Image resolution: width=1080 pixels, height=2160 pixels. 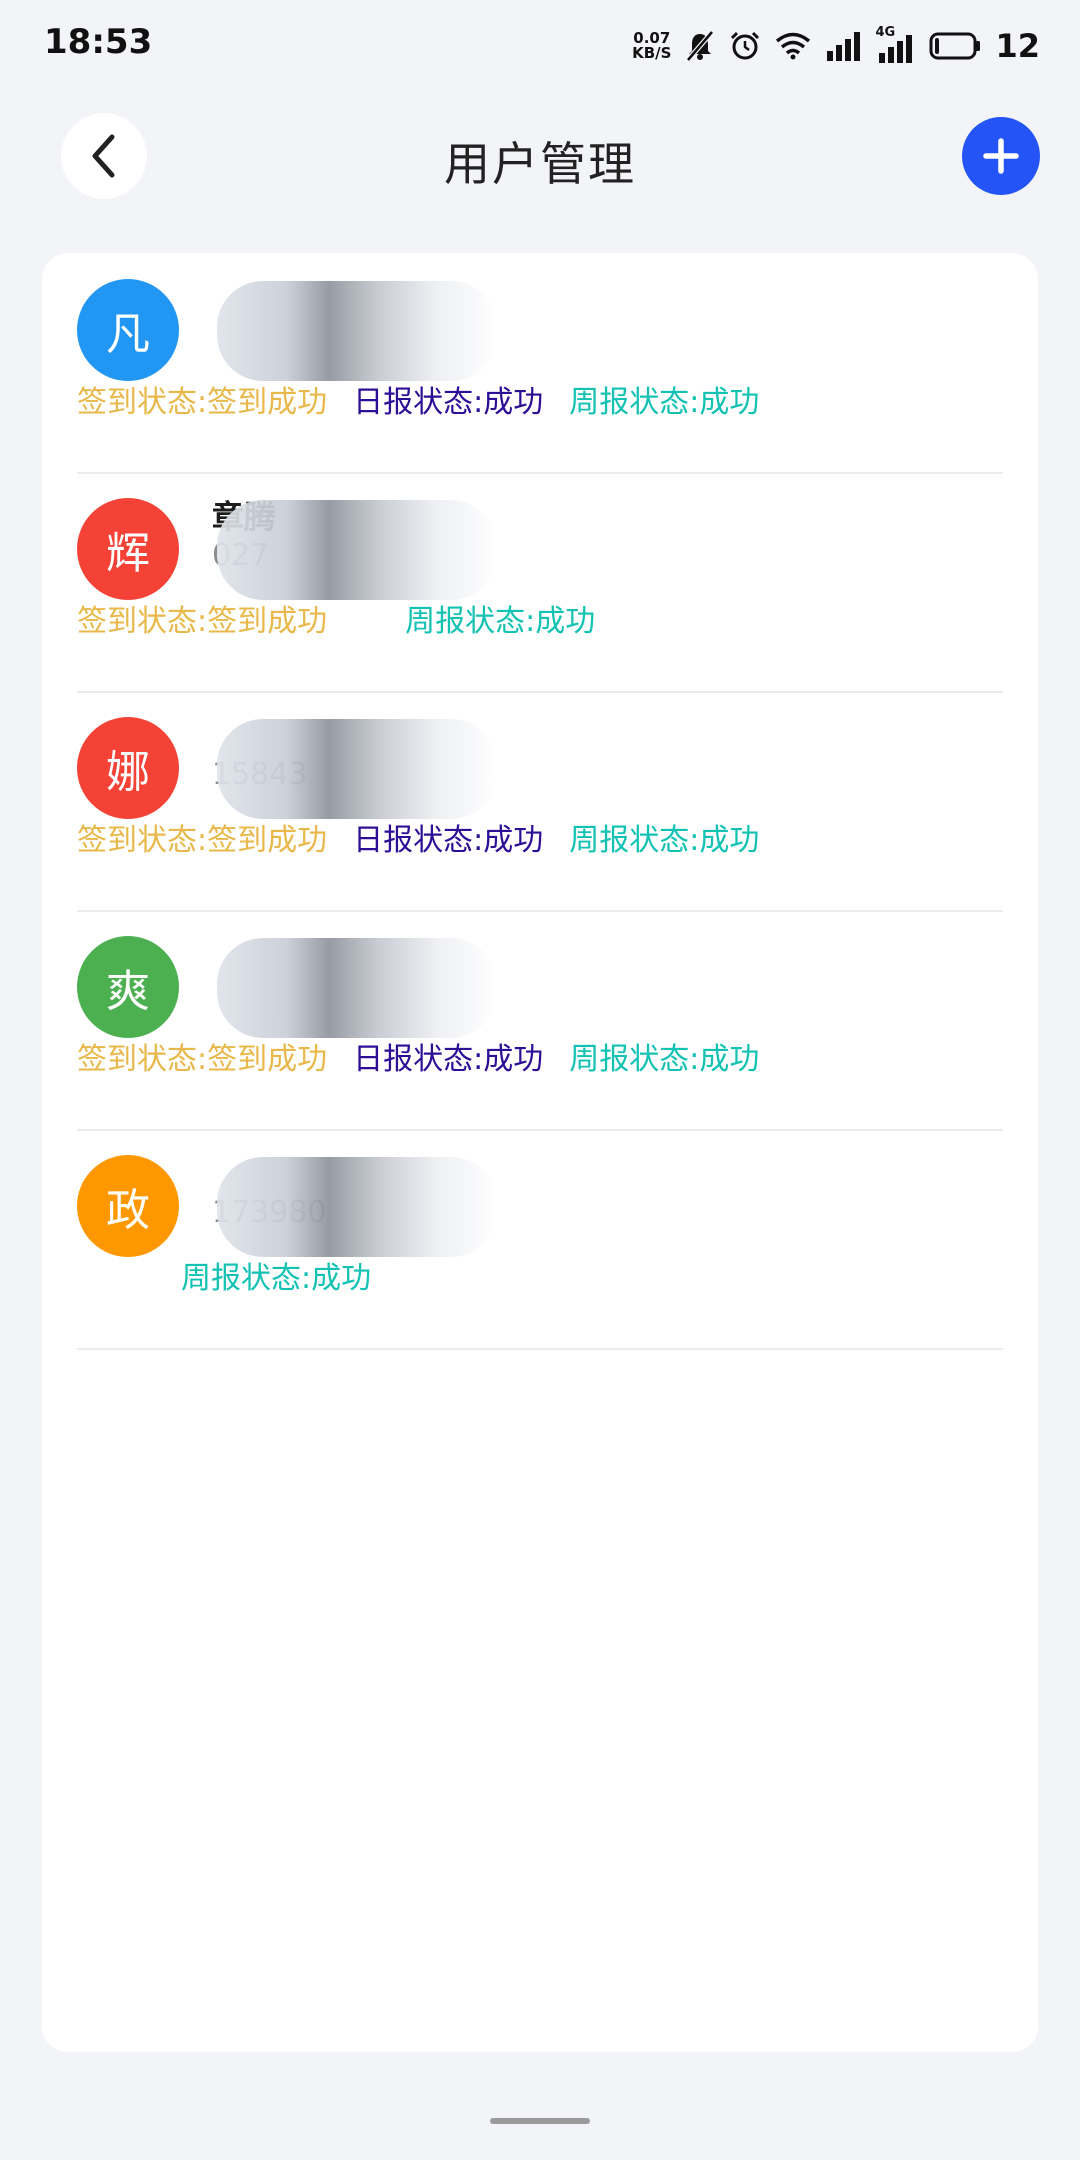 I want to click on mute-icon, so click(x=700, y=46).